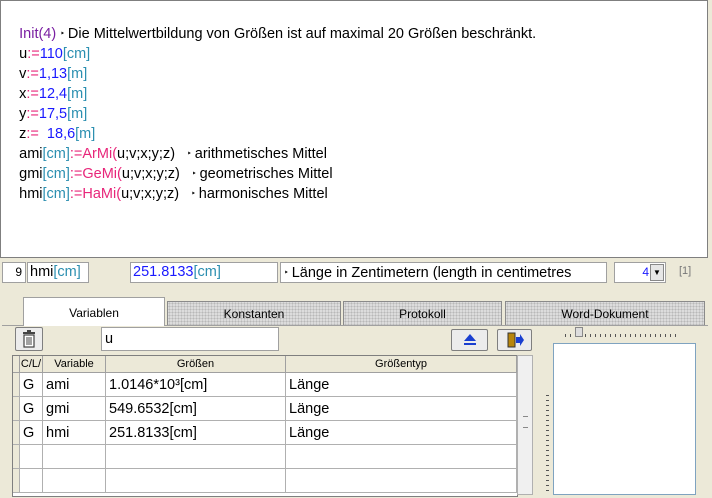 This screenshot has height=498, width=712. Describe the element at coordinates (74, 433) in the screenshot. I see `variable-cell: hmi` at that location.